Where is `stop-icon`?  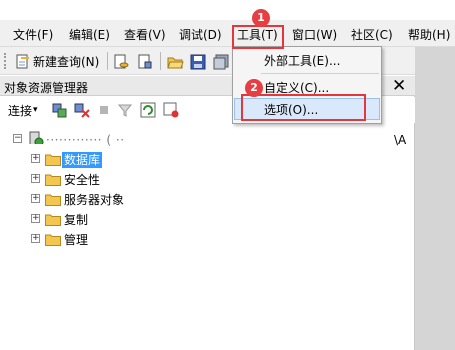
stop-icon is located at coordinates (104, 110).